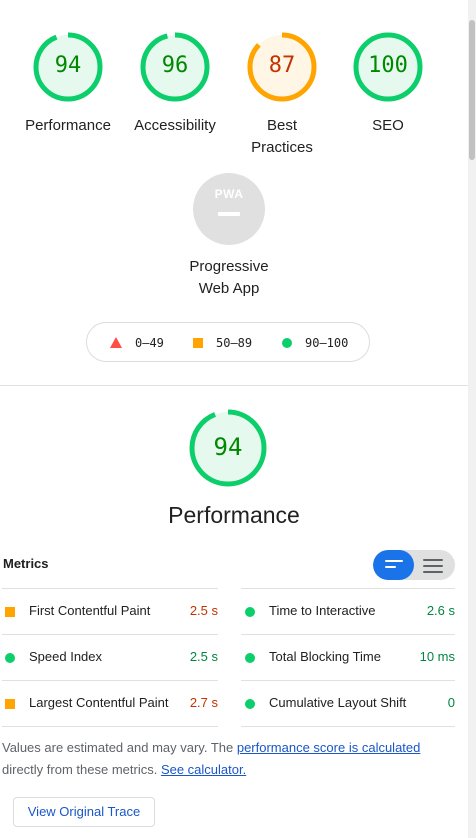 This screenshot has width=476, height=838. What do you see at coordinates (110, 657) in the screenshot?
I see `metric-speed-index: Speed Index 2.5 s` at bounding box center [110, 657].